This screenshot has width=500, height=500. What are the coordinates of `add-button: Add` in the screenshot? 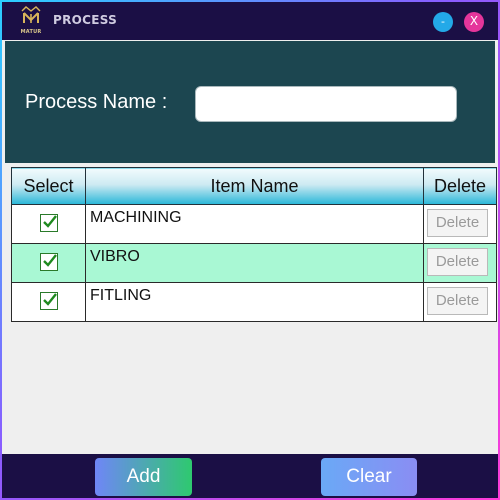 It's located at (143, 477).